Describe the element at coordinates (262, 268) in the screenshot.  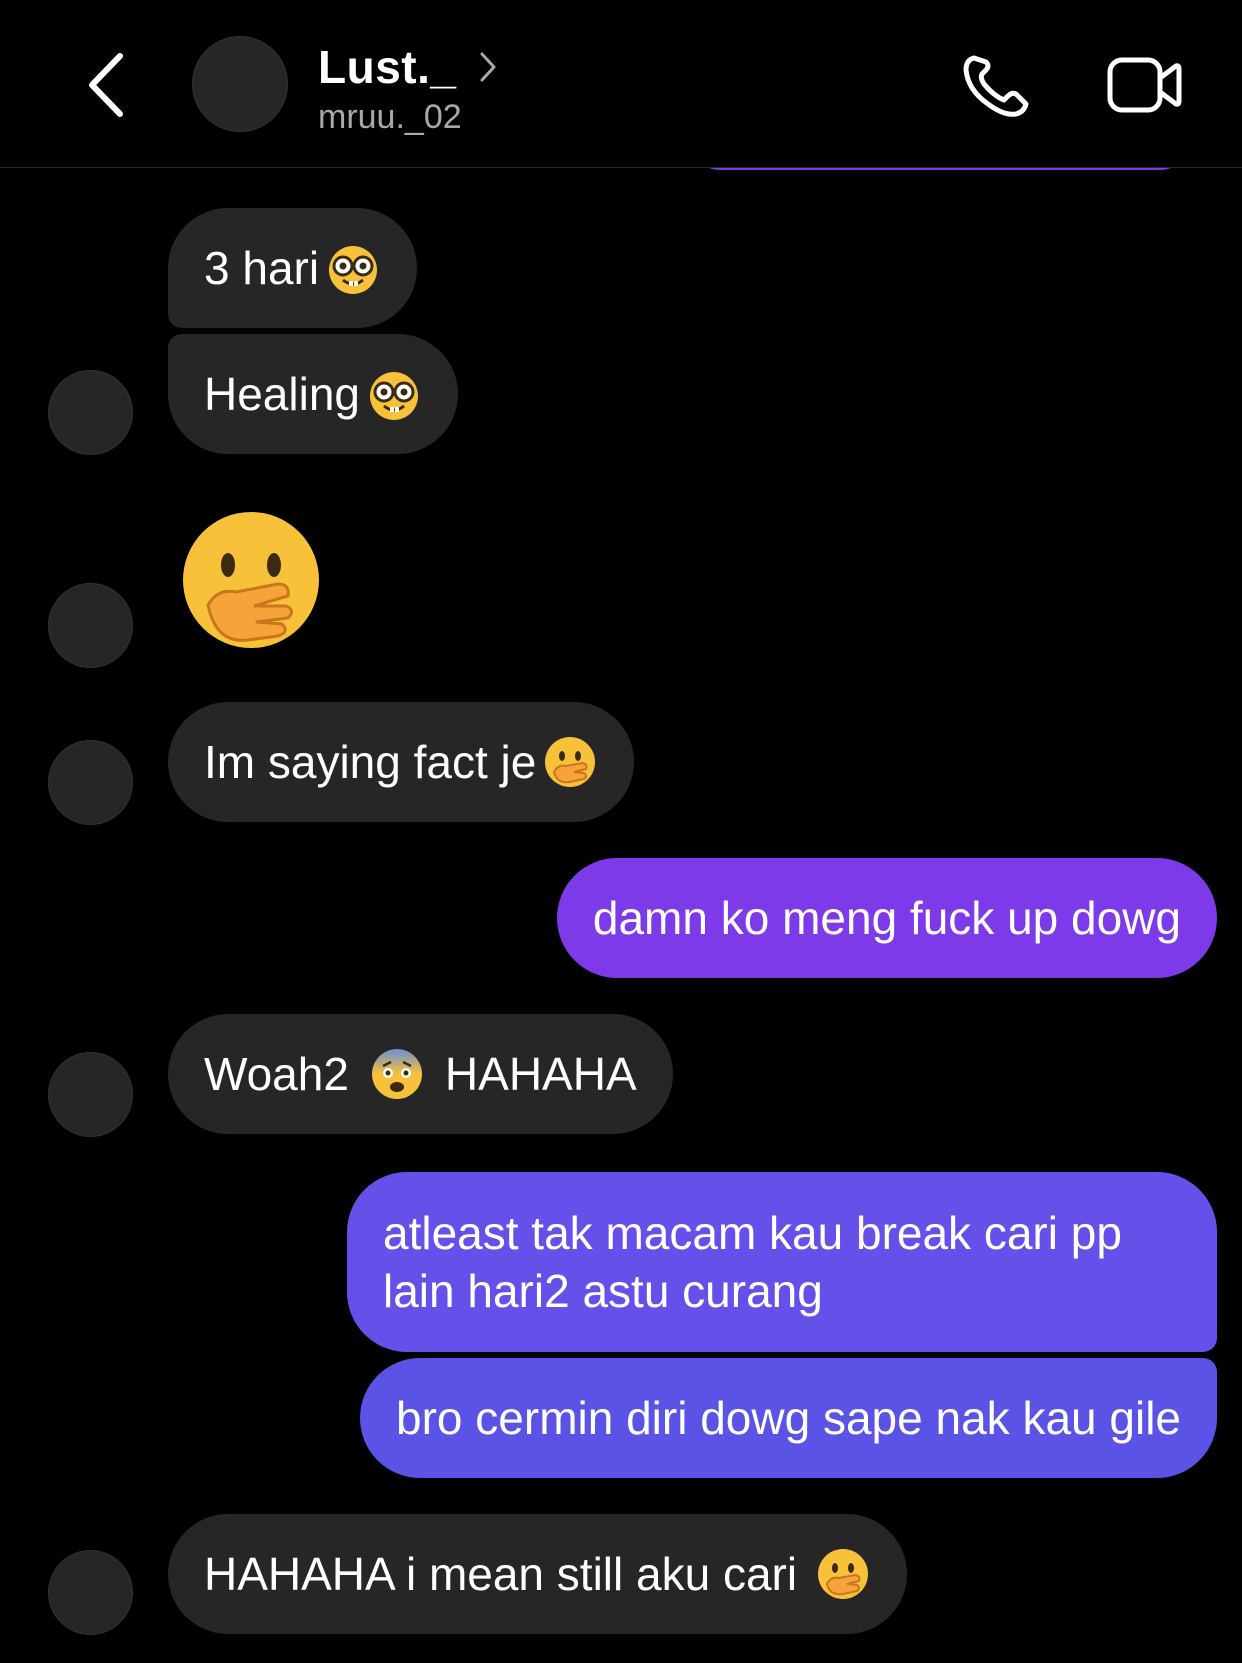
I see `message-text: 3 hari` at that location.